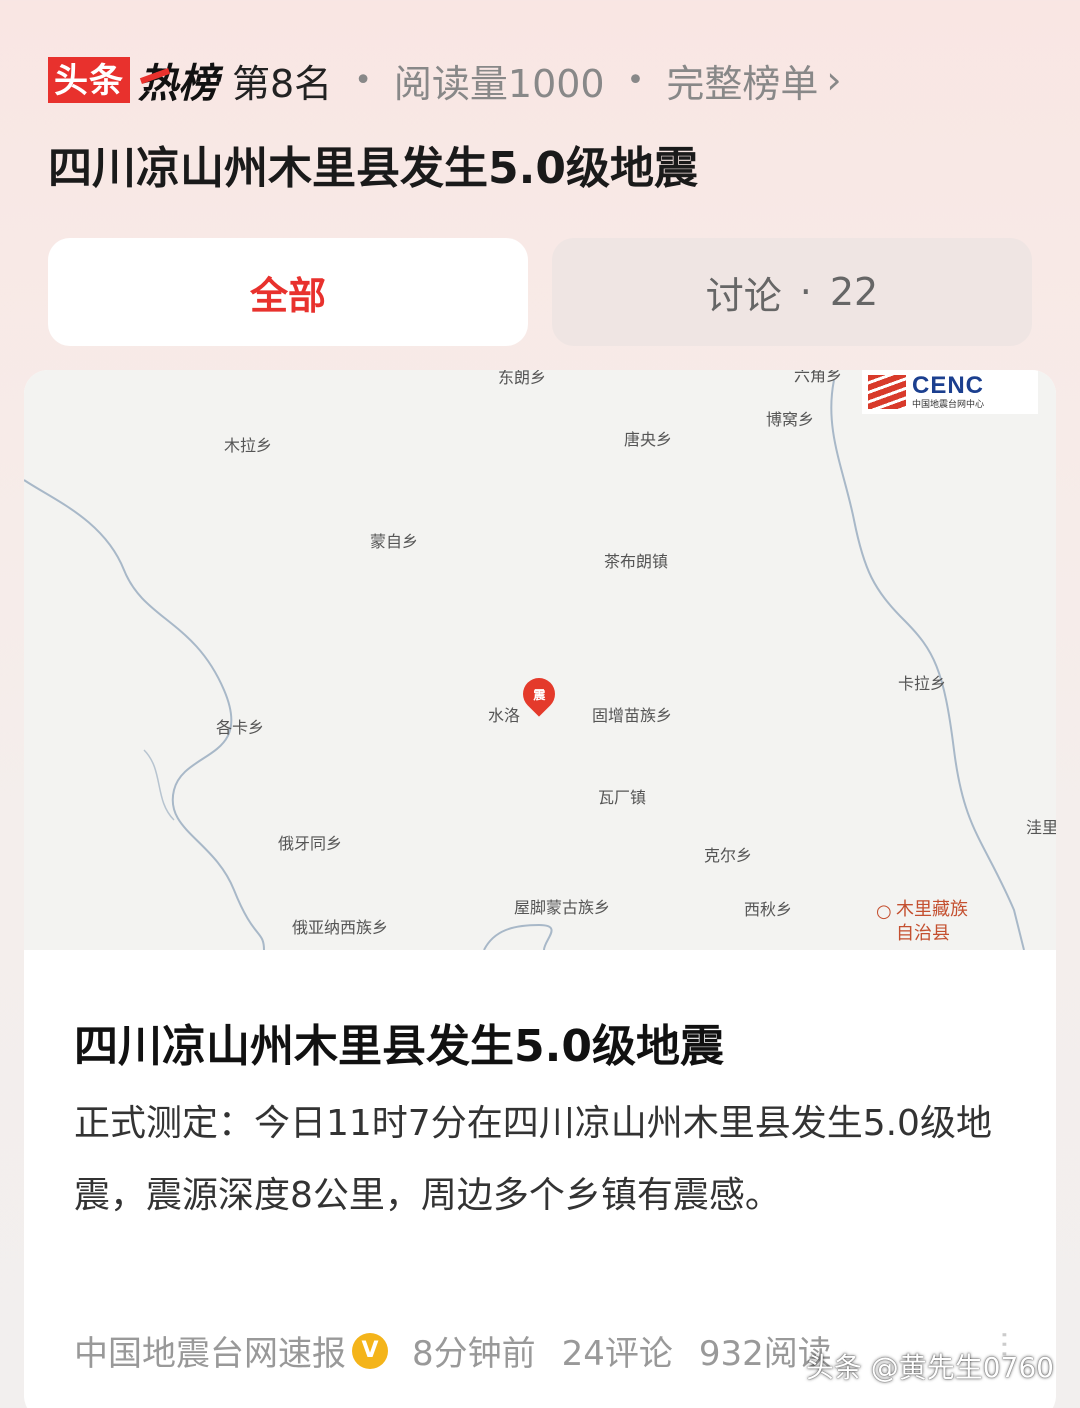  I want to click on place-label: 卡拉乡, so click(922, 683).